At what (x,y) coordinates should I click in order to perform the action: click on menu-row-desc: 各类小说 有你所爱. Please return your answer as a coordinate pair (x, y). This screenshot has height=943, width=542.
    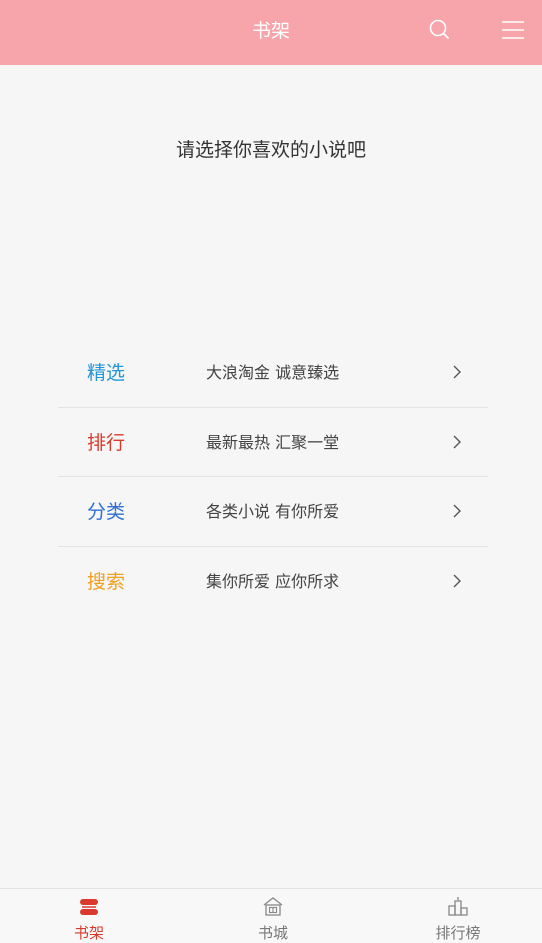
    Looking at the image, I should click on (273, 511).